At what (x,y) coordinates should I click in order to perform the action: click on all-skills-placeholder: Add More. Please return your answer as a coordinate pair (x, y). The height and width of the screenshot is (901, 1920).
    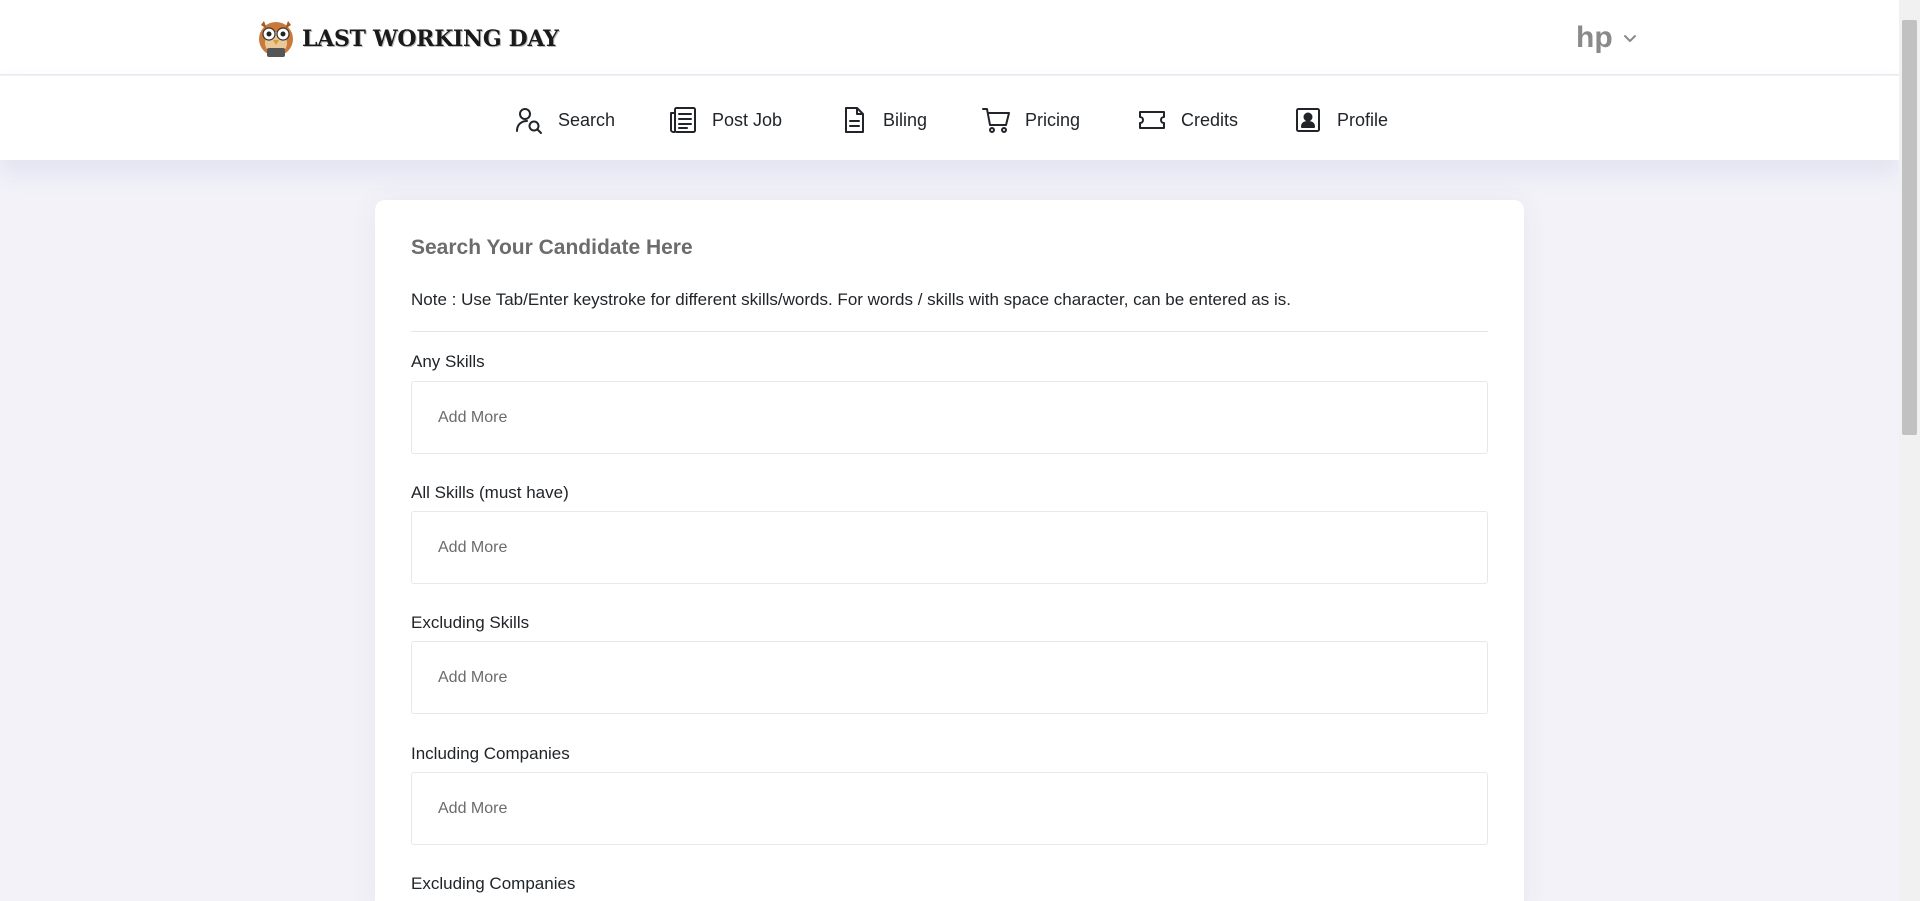
    Looking at the image, I should click on (473, 547).